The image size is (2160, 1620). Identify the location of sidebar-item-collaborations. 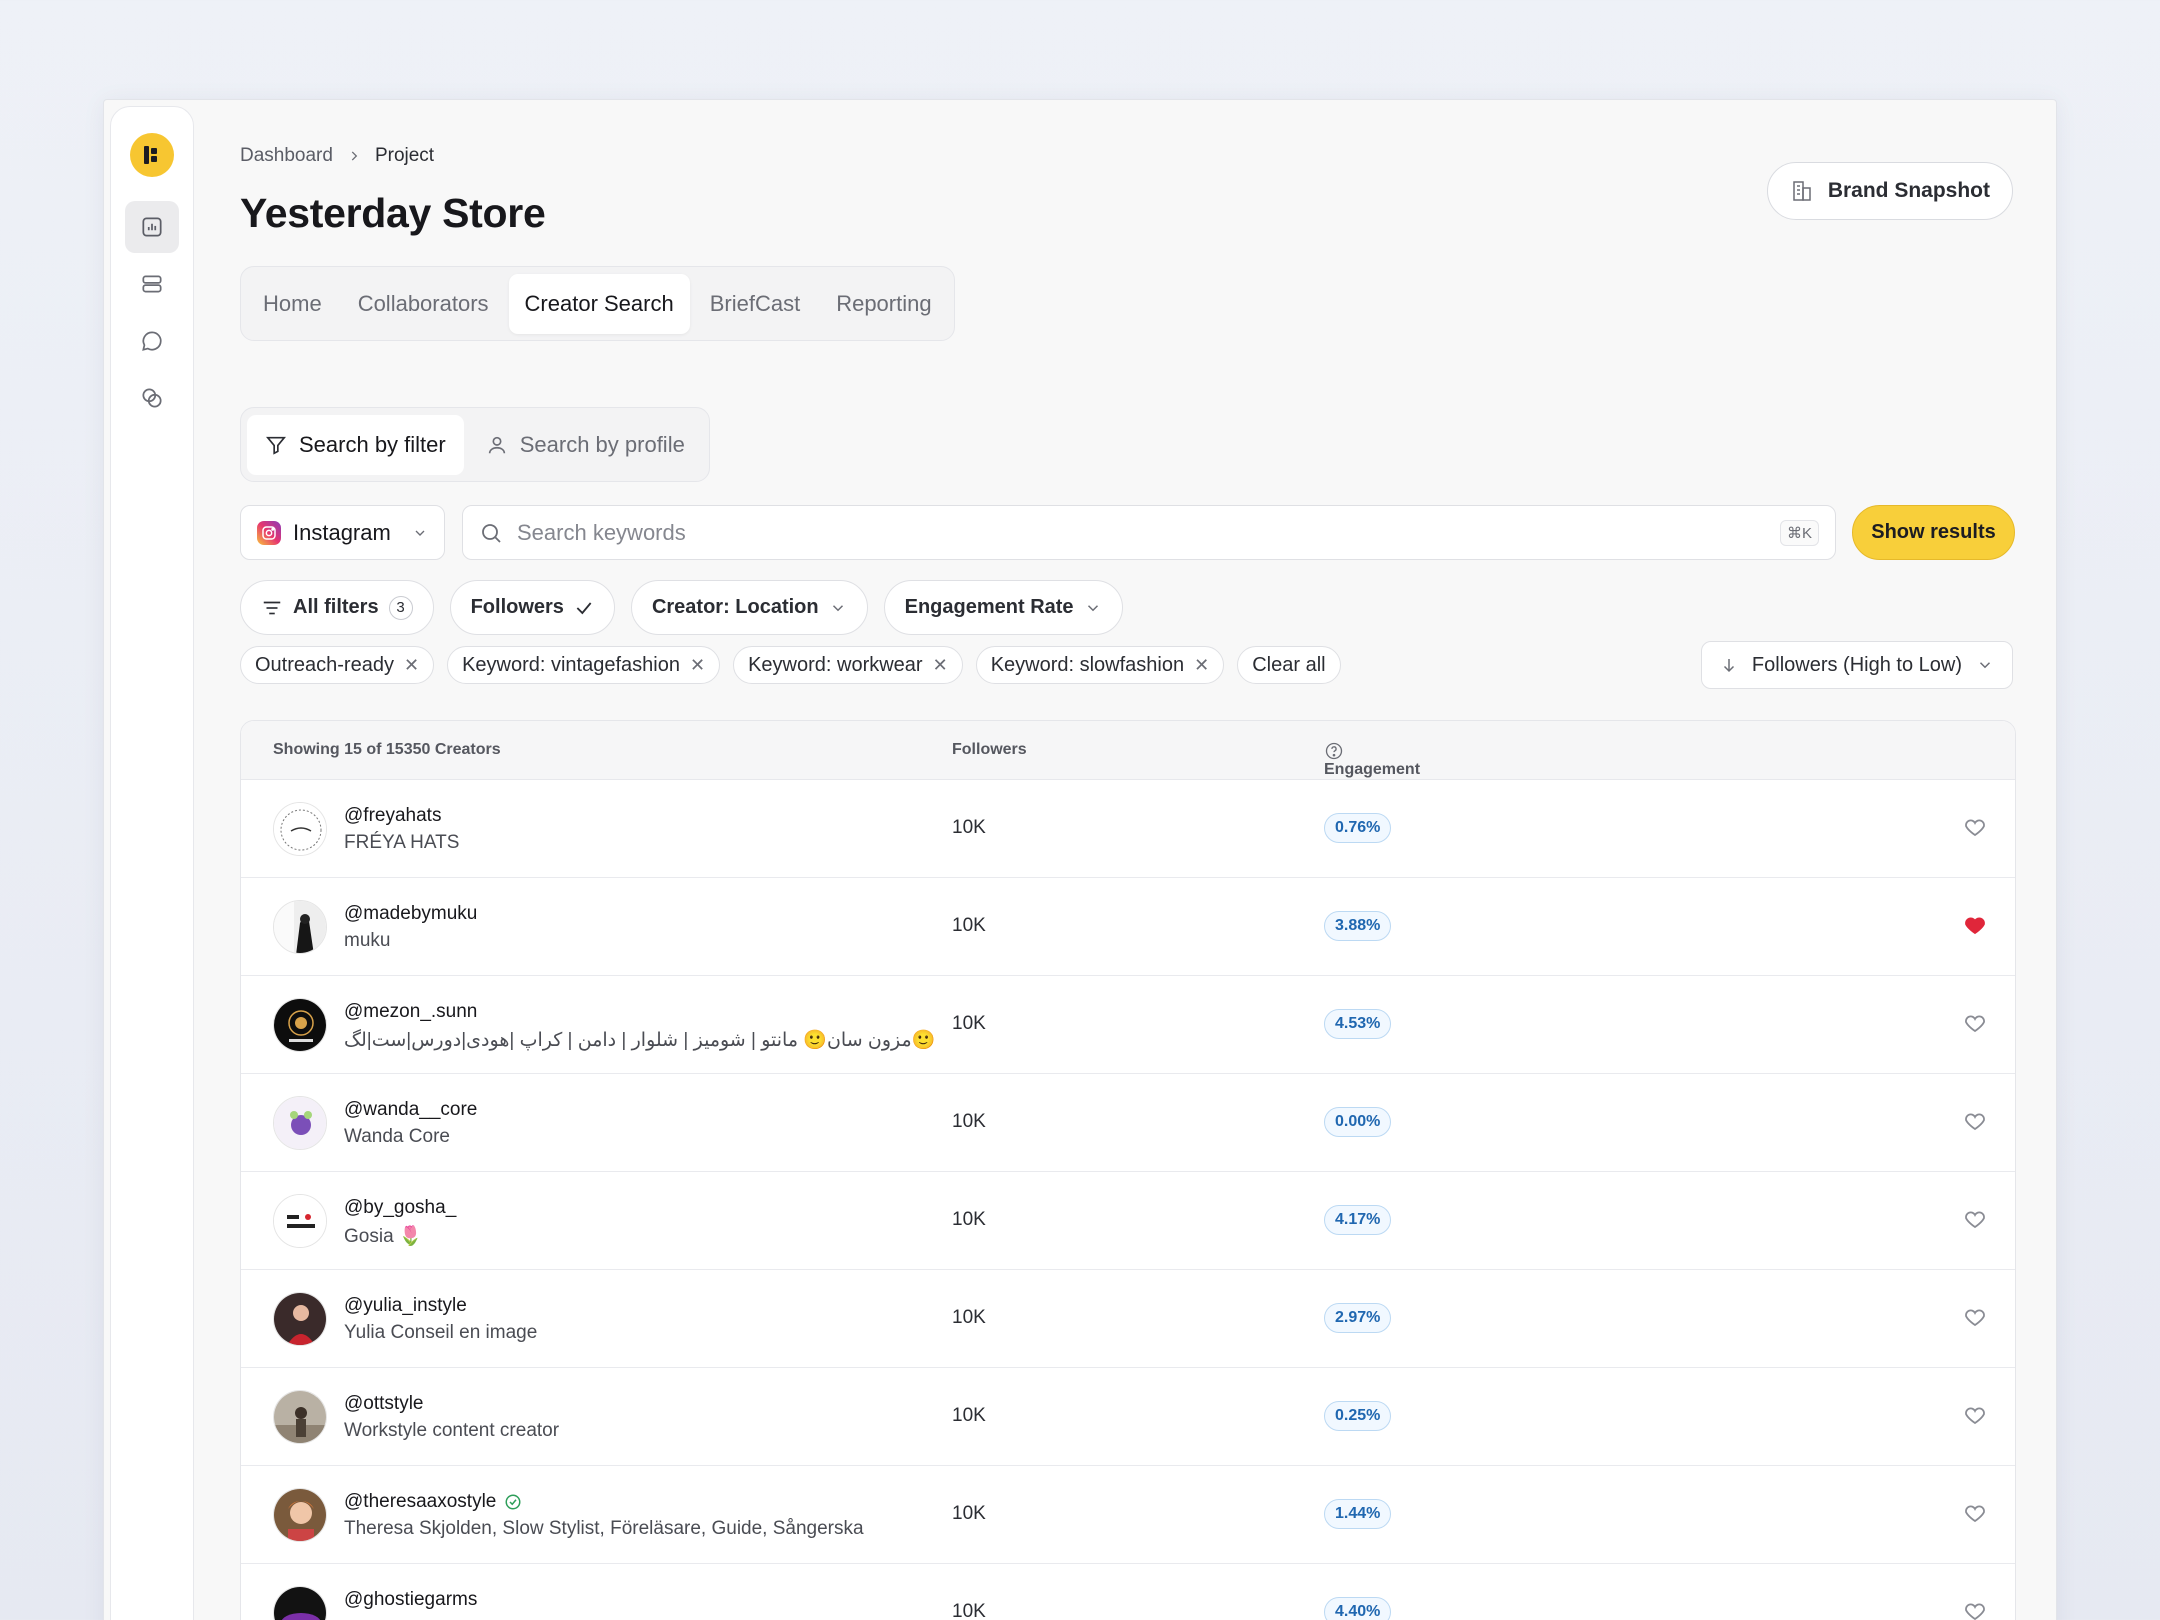
(152, 398).